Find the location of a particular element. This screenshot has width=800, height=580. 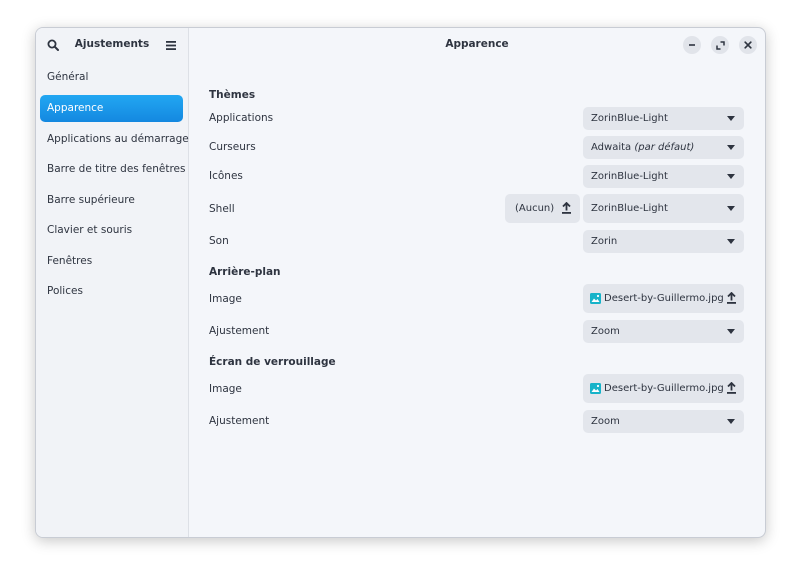

sound-theme-value: Zorin is located at coordinates (604, 241).